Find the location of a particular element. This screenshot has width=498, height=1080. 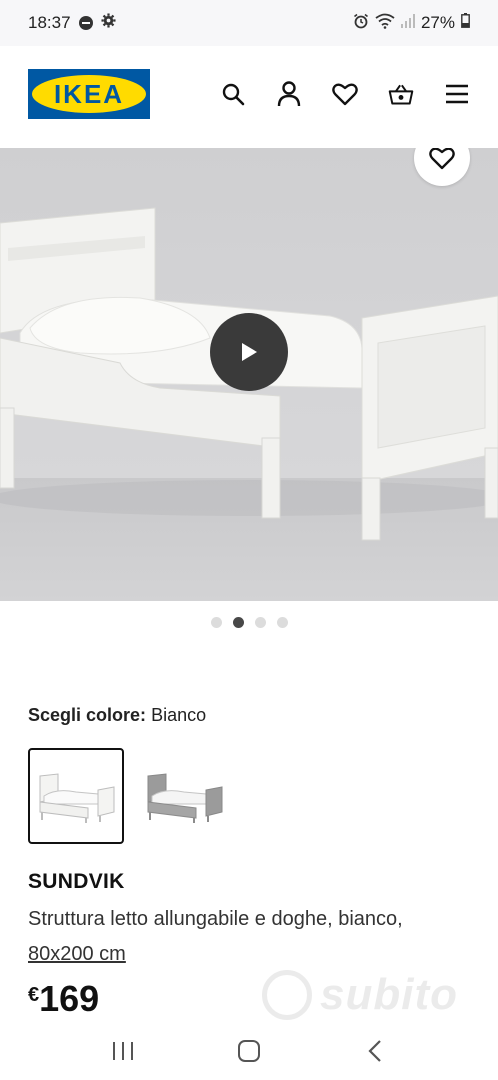

ikea-logo: IKEA is located at coordinates (89, 94).